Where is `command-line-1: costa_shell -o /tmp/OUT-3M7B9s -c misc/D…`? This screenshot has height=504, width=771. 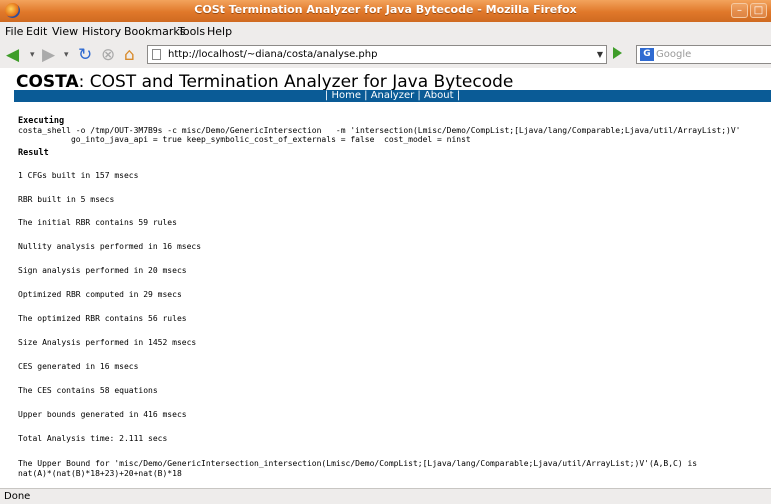 command-line-1: costa_shell -o /tmp/OUT-3M7B9s -c misc/D… is located at coordinates (379, 130).